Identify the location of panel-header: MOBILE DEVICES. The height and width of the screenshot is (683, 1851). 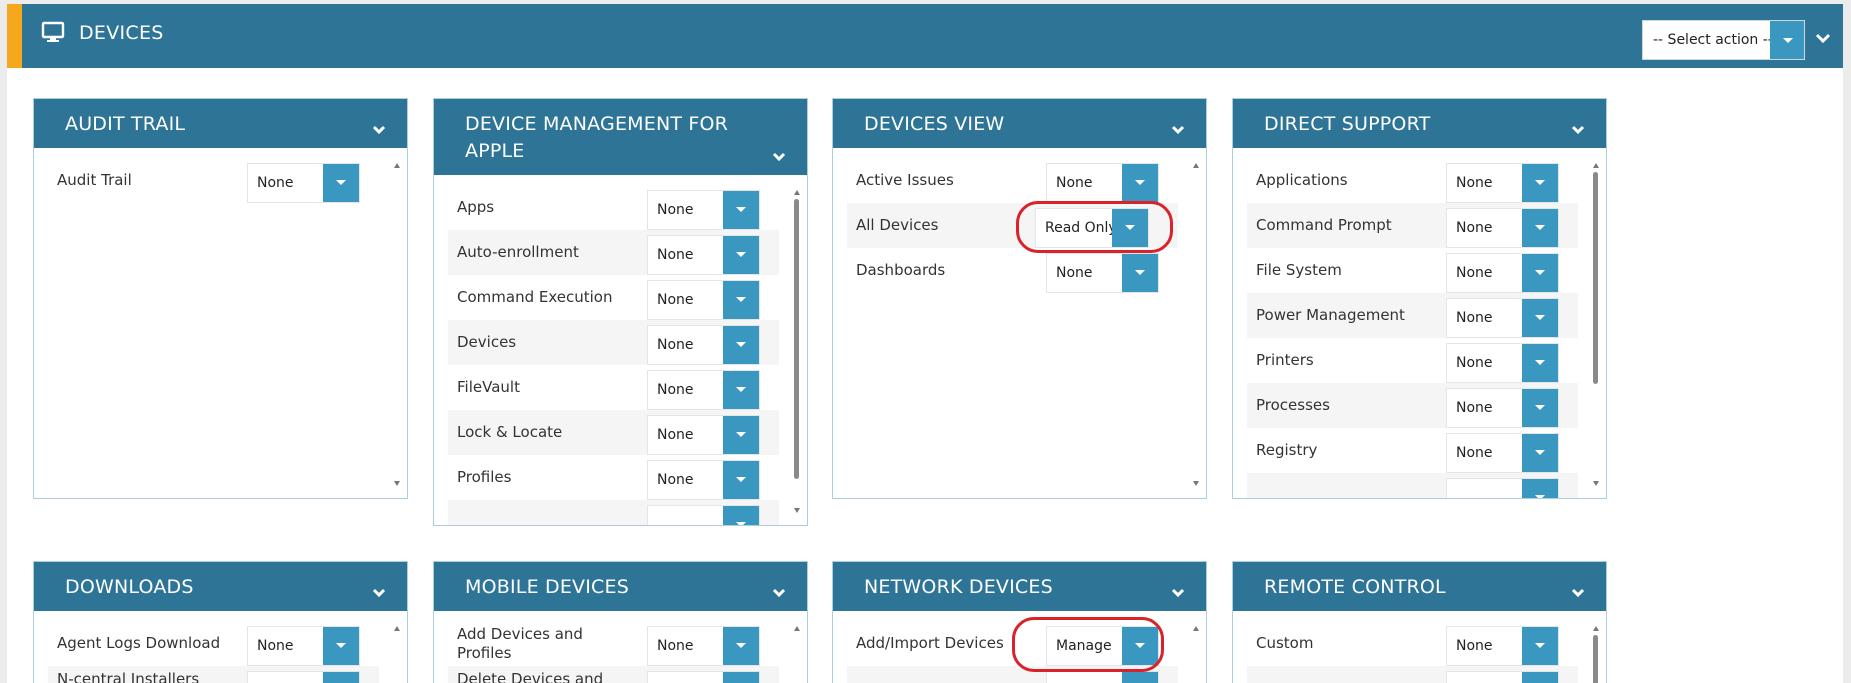
(620, 586).